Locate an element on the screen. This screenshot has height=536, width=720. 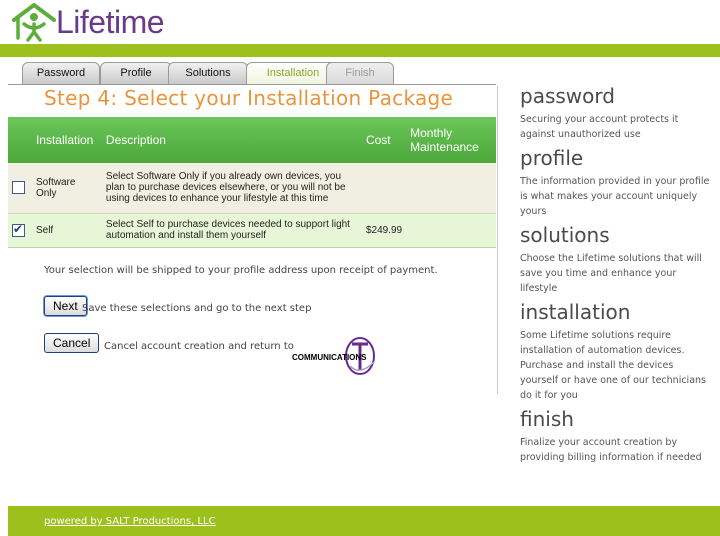
maintenance-header-line1: Monthly is located at coordinates (431, 133).